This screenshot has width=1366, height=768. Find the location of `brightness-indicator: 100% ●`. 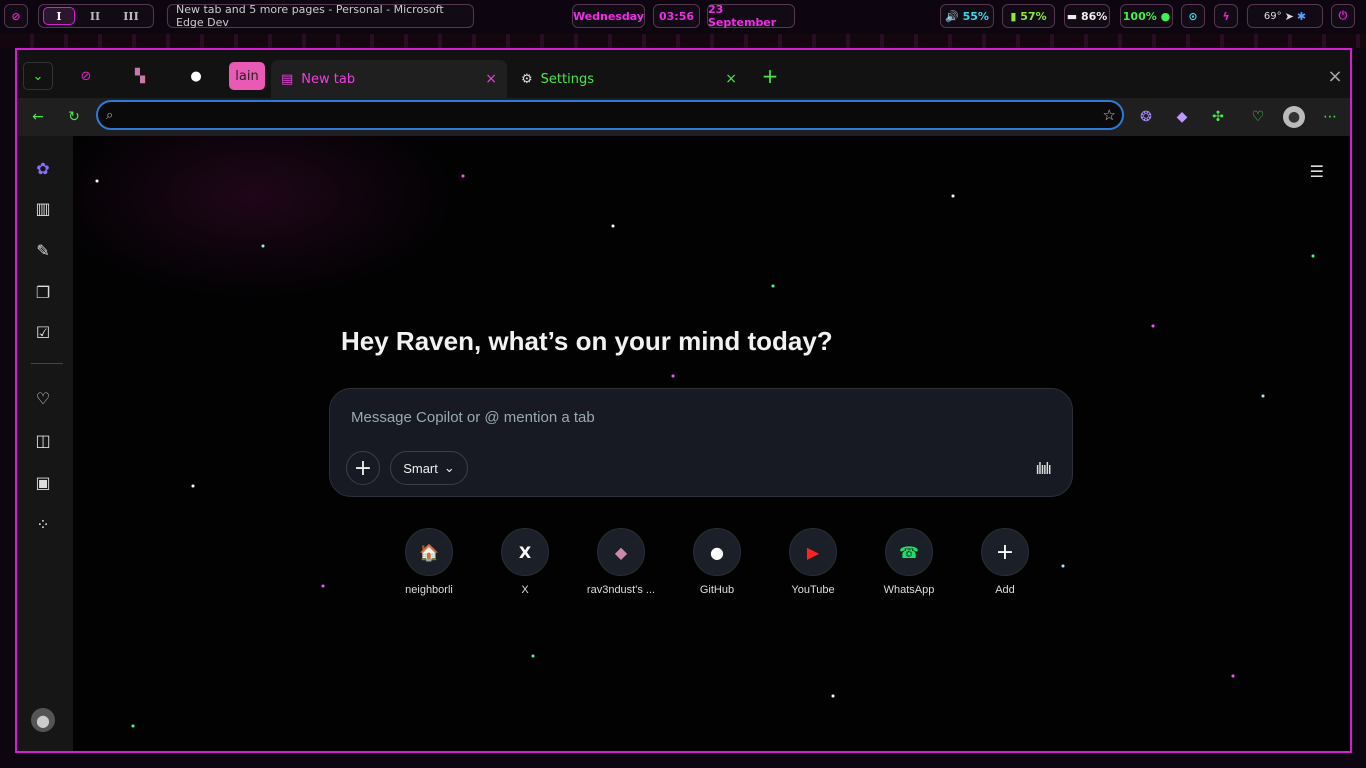

brightness-indicator: 100% ● is located at coordinates (1146, 16).